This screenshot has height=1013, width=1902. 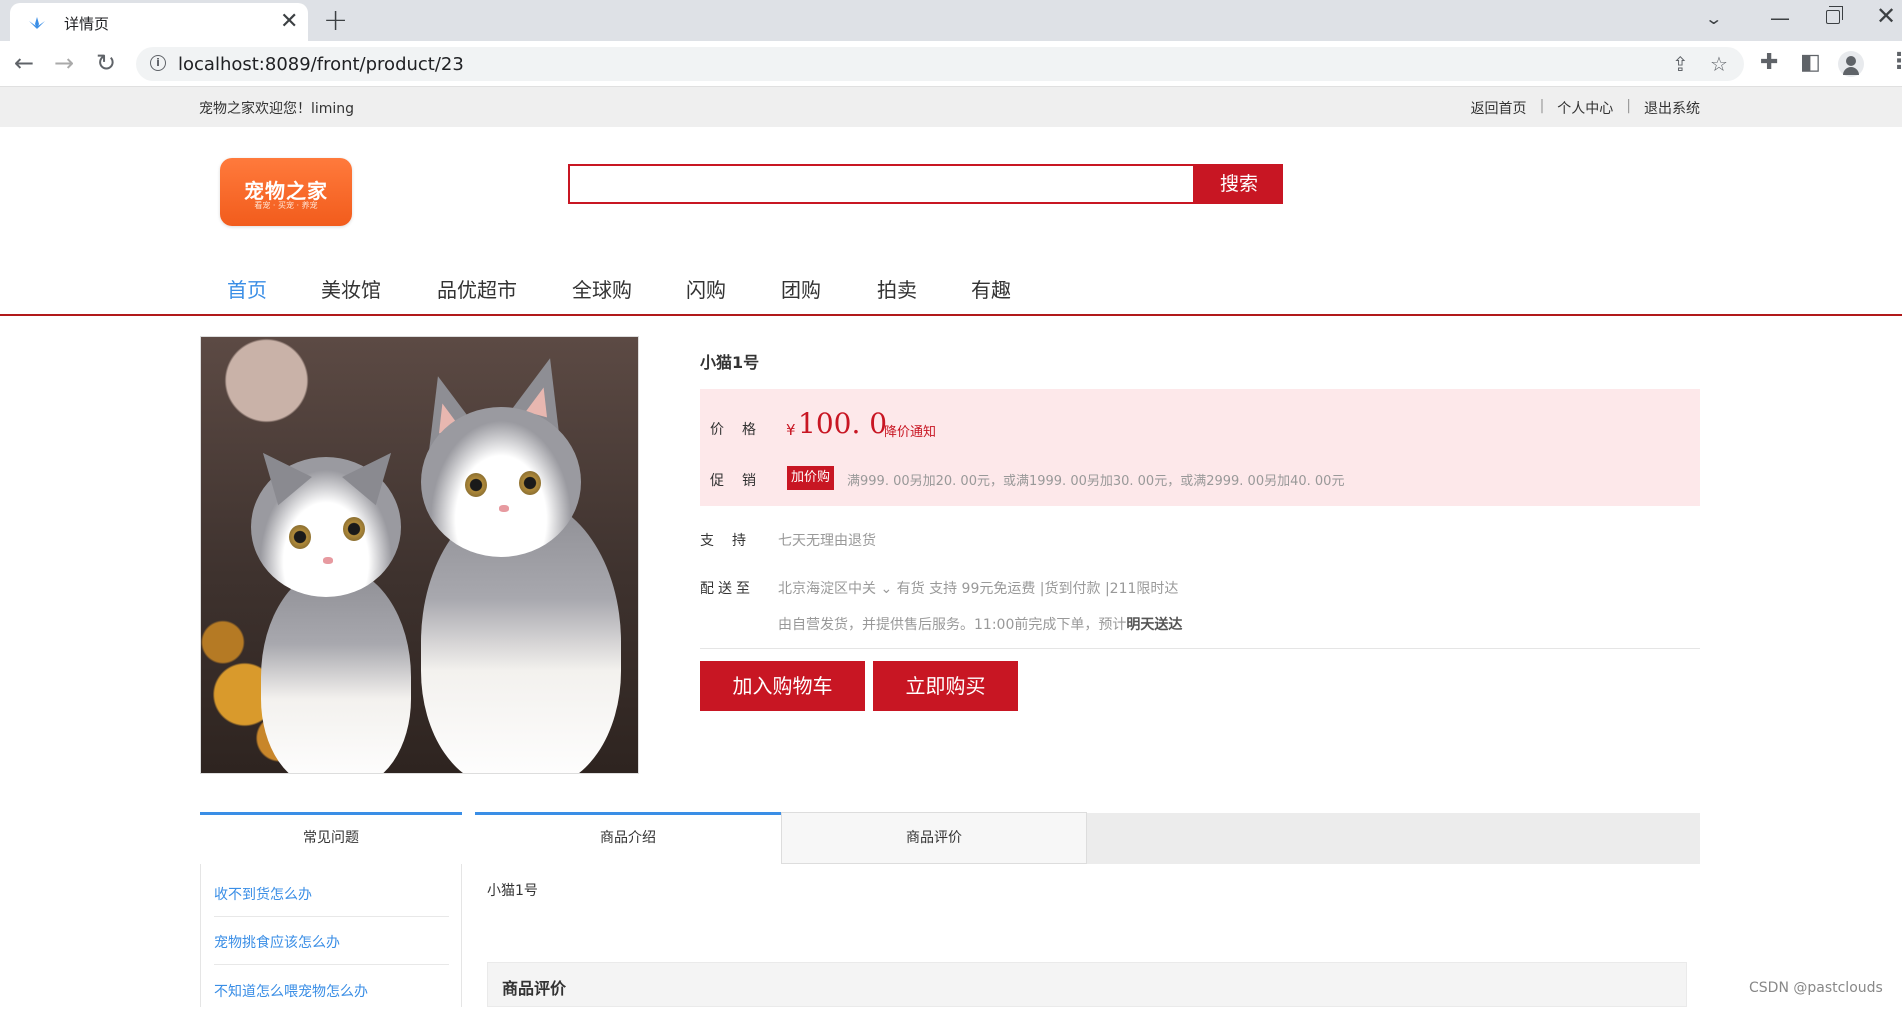 What do you see at coordinates (289, 22) in the screenshot?
I see `tab-close-icon: ✕` at bounding box center [289, 22].